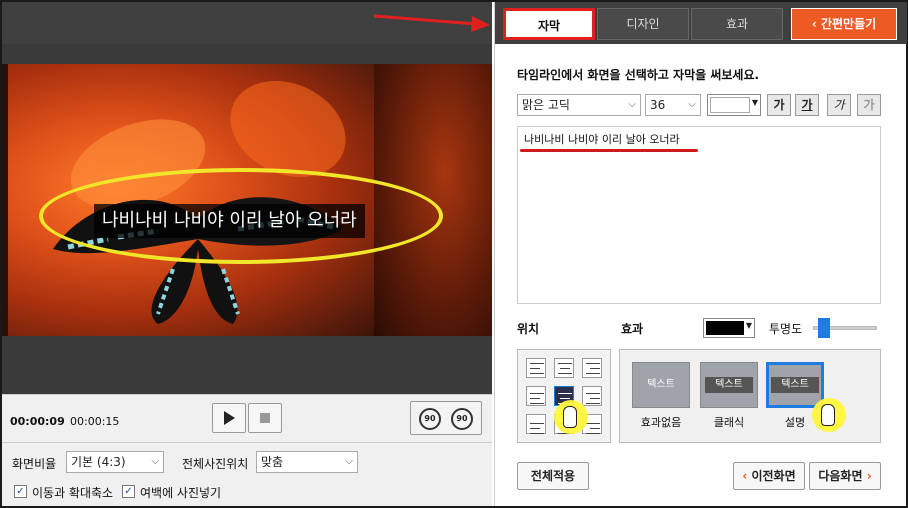 The height and width of the screenshot is (508, 908). I want to click on effect-none-preview: 텍스트, so click(661, 384).